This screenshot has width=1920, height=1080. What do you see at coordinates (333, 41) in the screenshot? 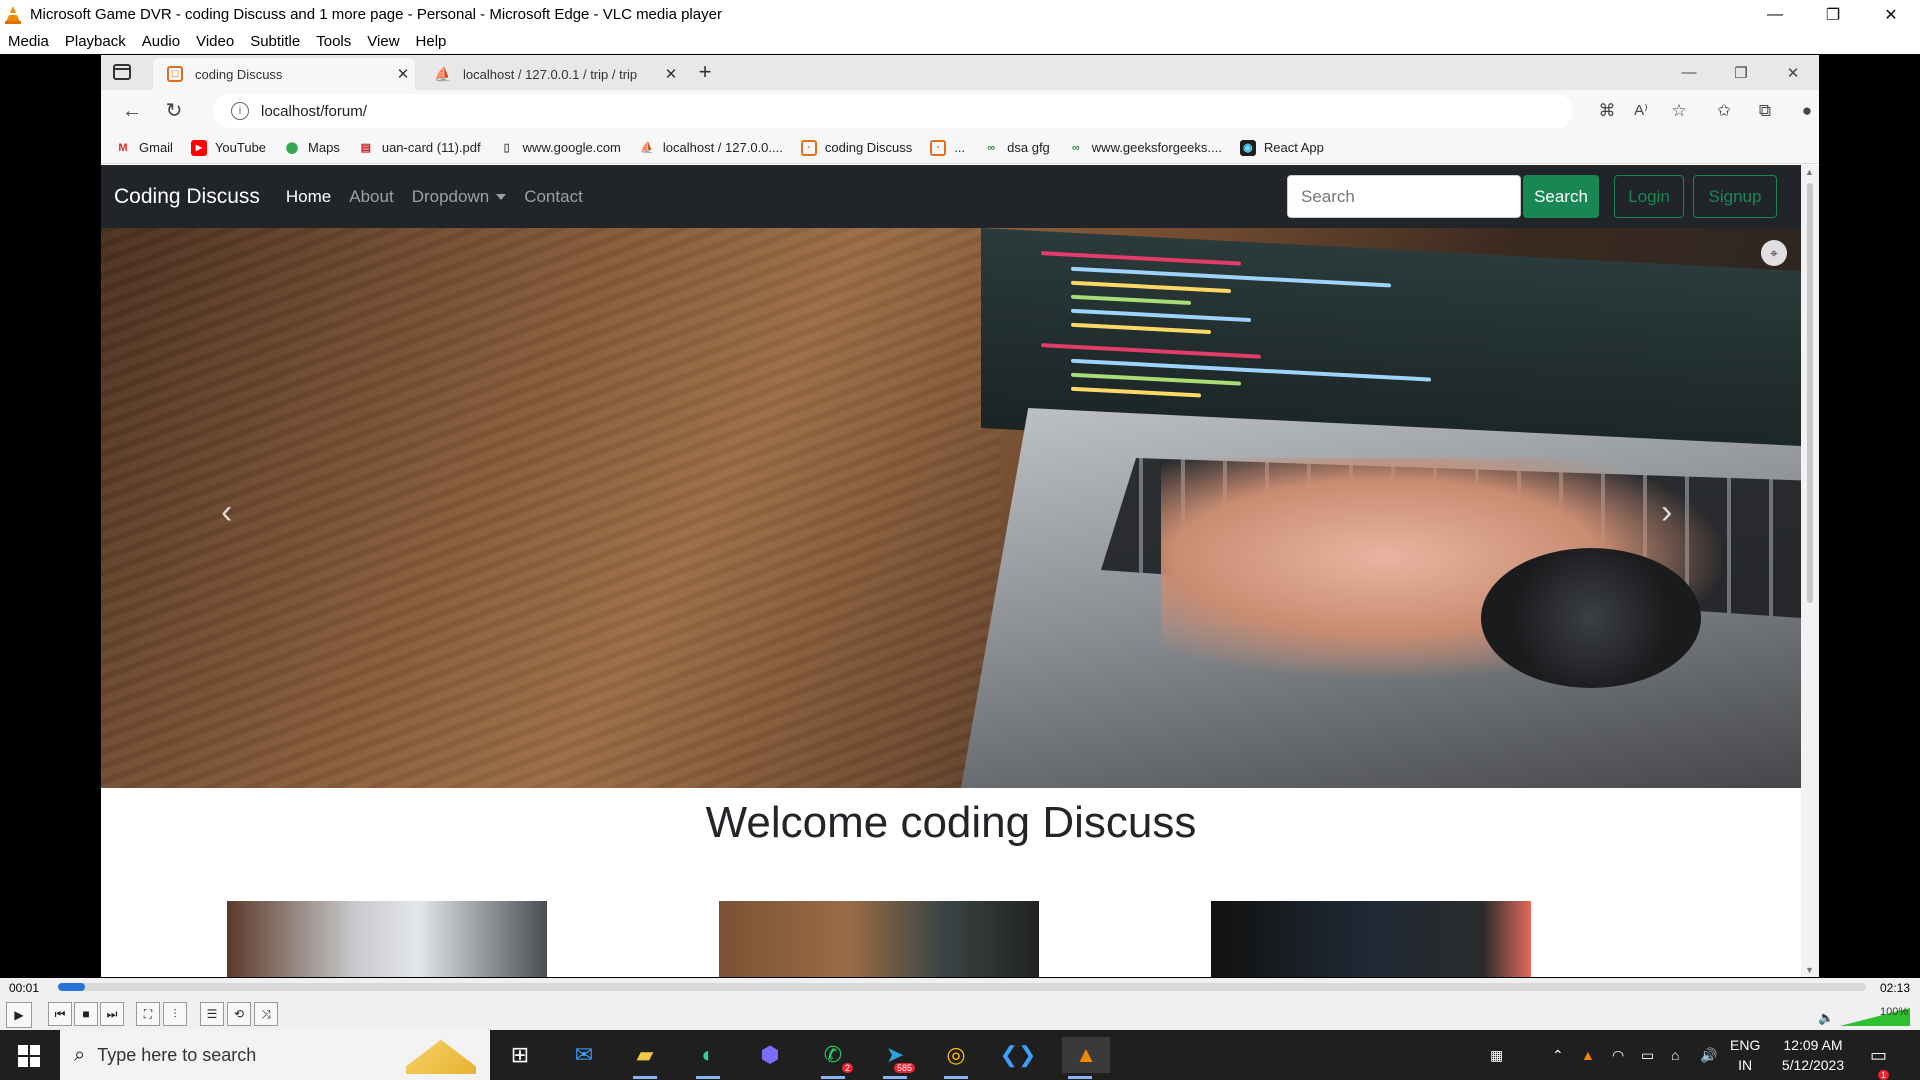
I see `menu-tools: Tools` at bounding box center [333, 41].